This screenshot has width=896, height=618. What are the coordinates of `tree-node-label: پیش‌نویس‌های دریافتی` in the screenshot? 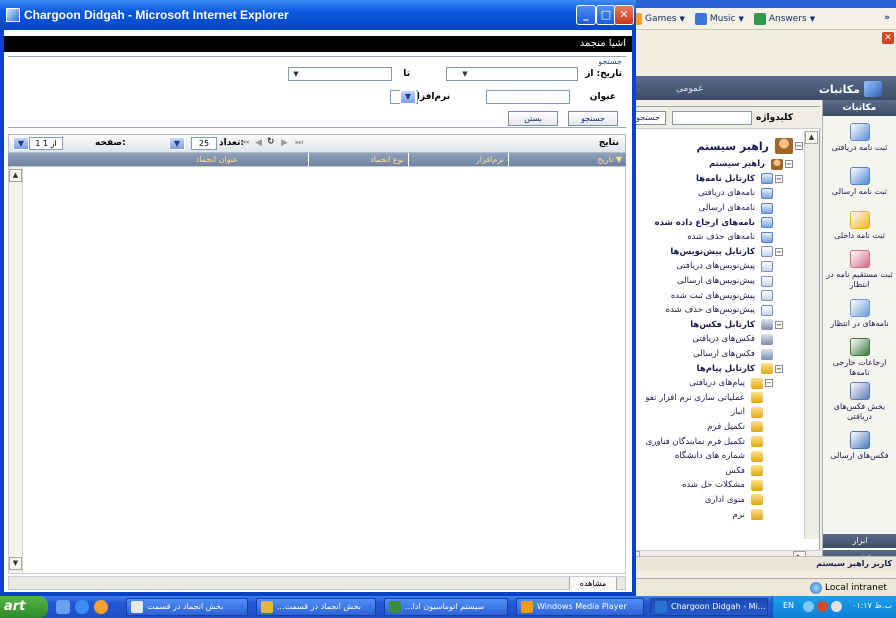 It's located at (715, 266).